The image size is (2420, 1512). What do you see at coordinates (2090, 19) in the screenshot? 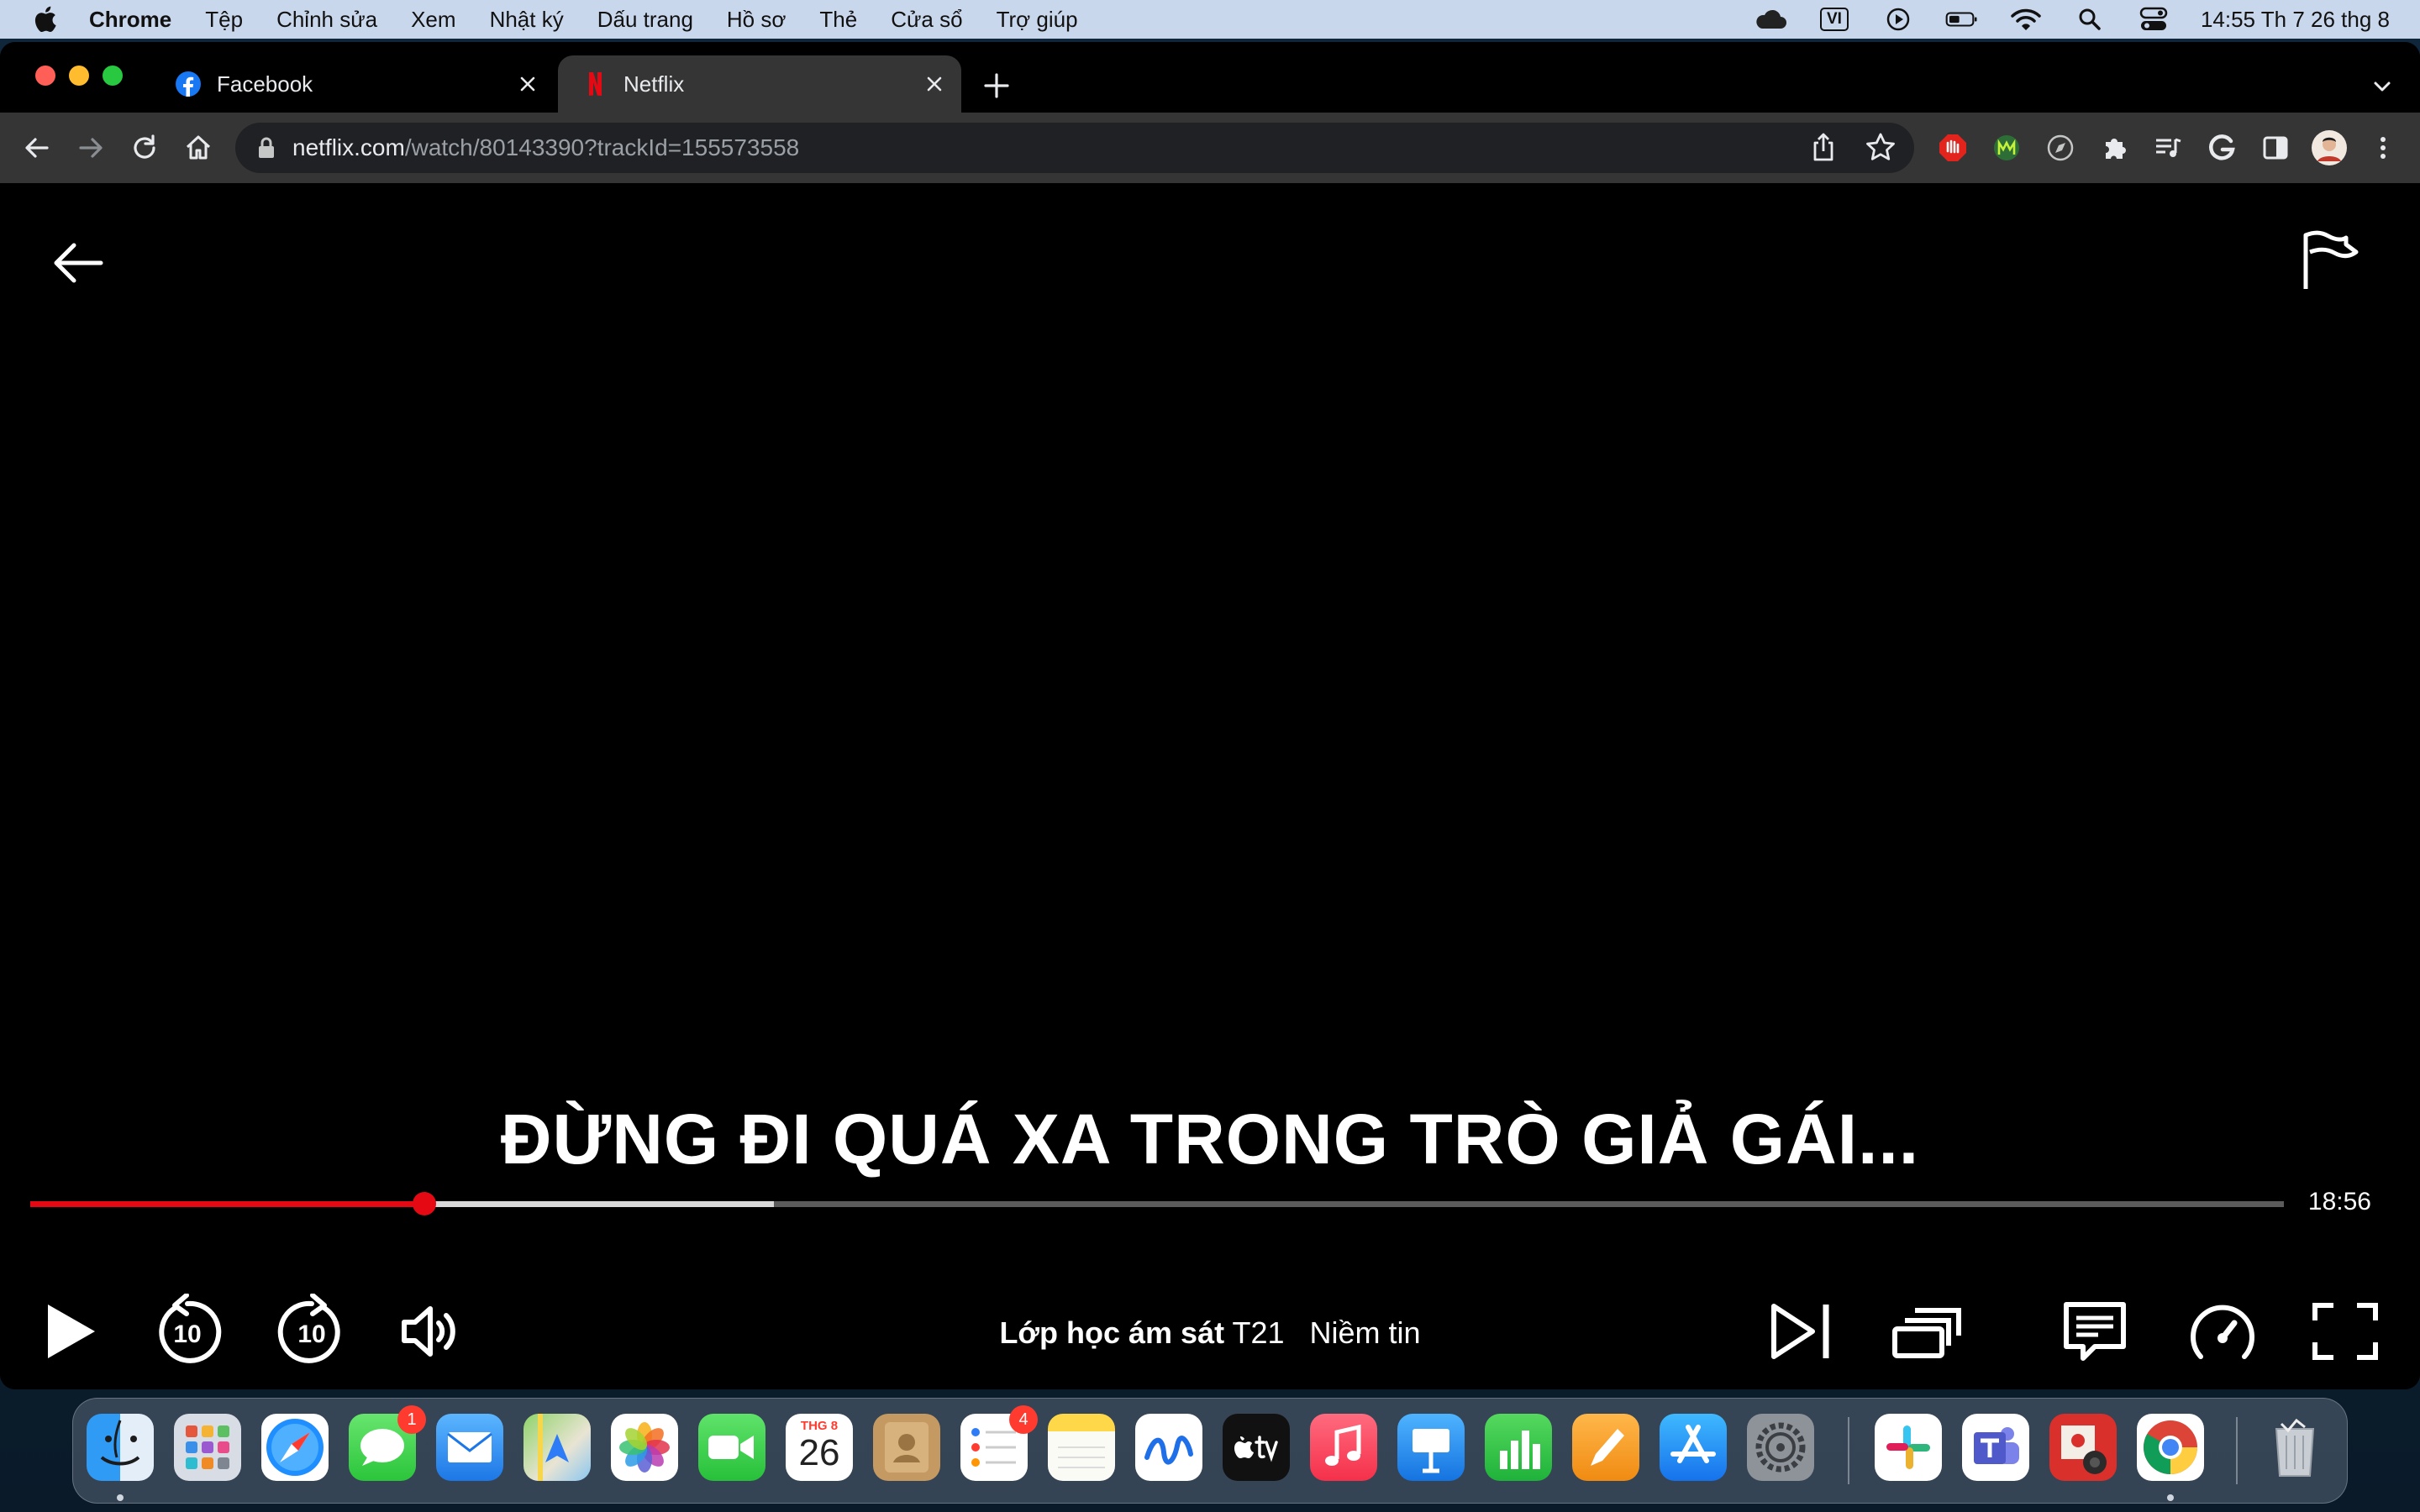
I see `spotlight-search-icon` at bounding box center [2090, 19].